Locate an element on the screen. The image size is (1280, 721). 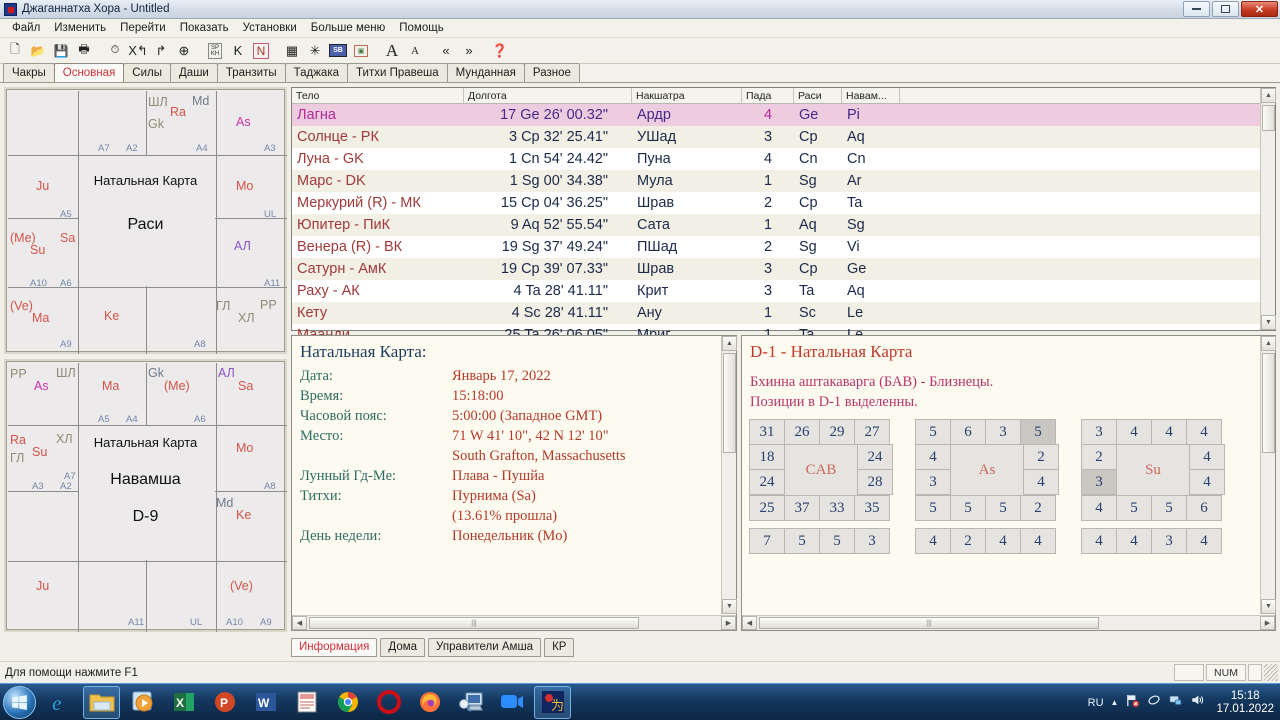
table-row: Лагна17 Ge 26' 00.32"Ардр4GePi is located at coordinates (783, 115).